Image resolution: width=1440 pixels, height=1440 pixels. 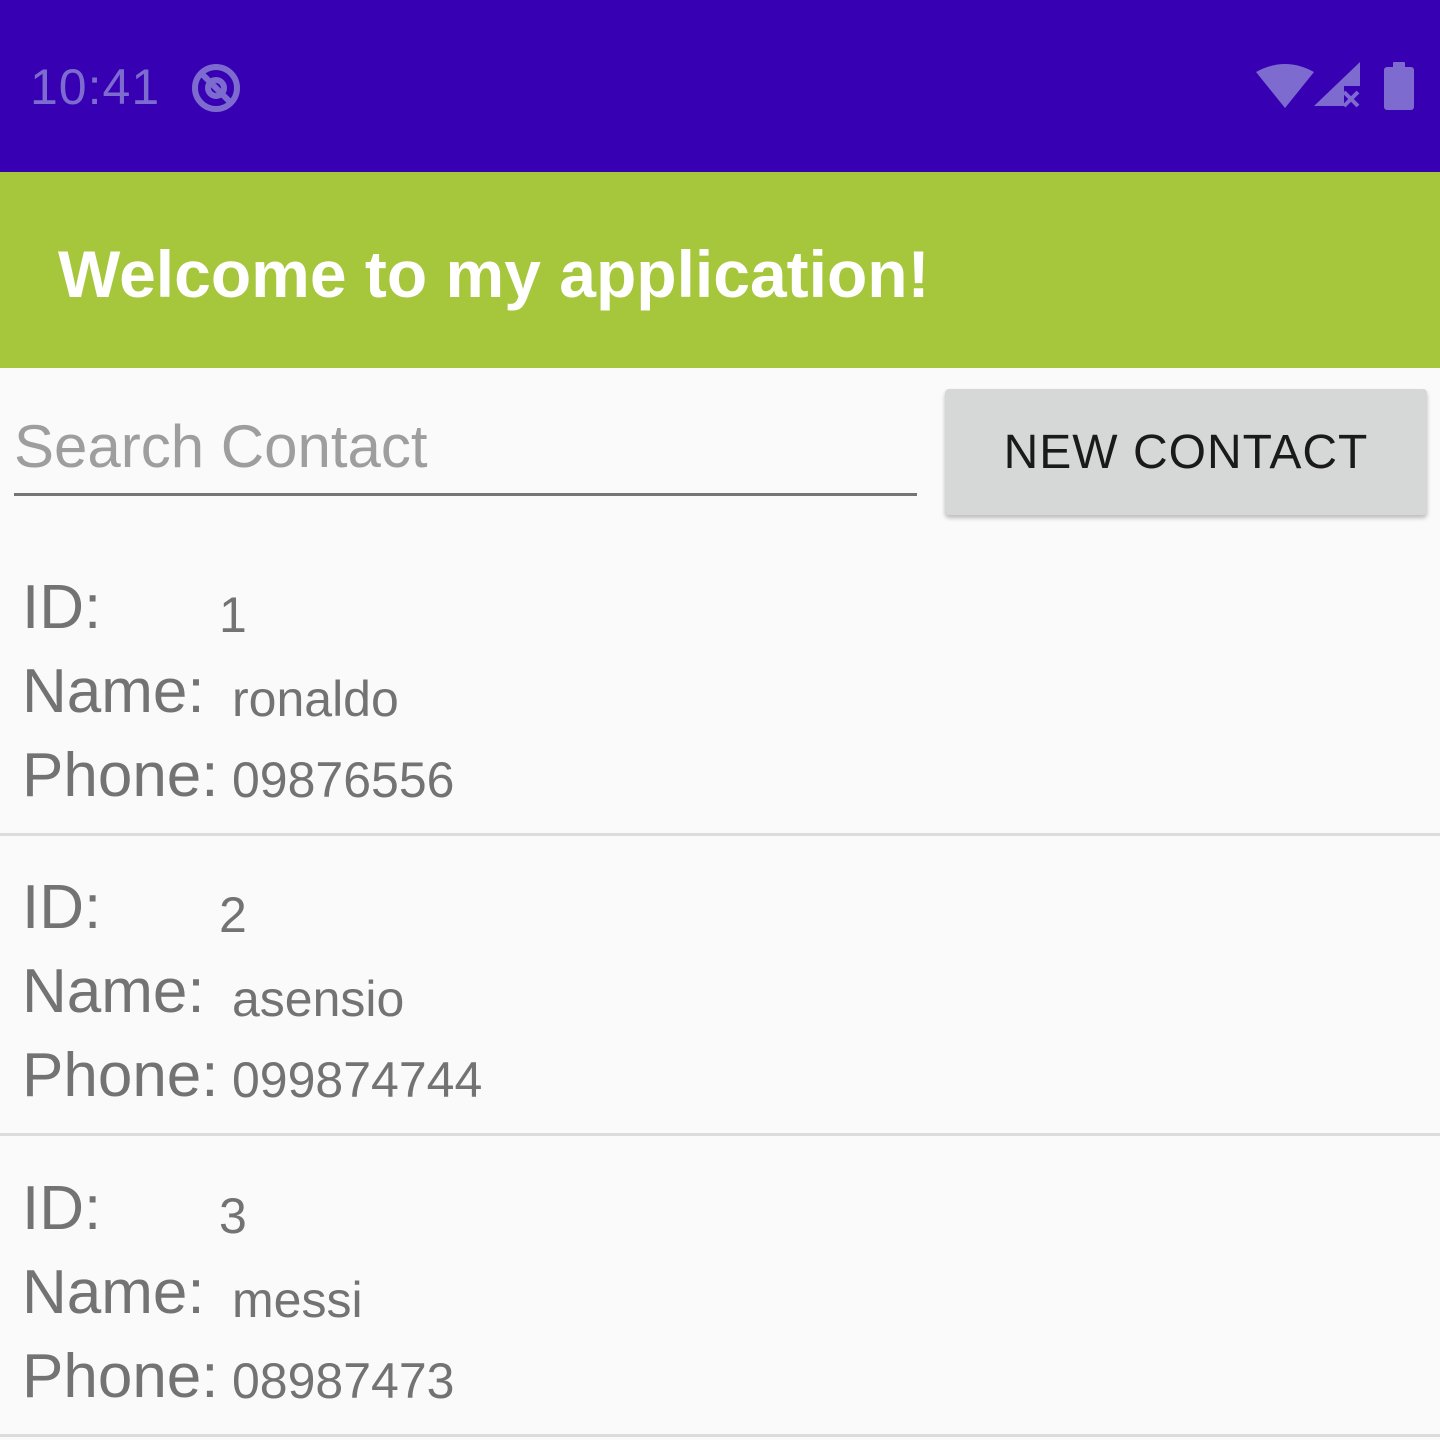 What do you see at coordinates (494, 274) in the screenshot?
I see `app-title: Welcome to my application!` at bounding box center [494, 274].